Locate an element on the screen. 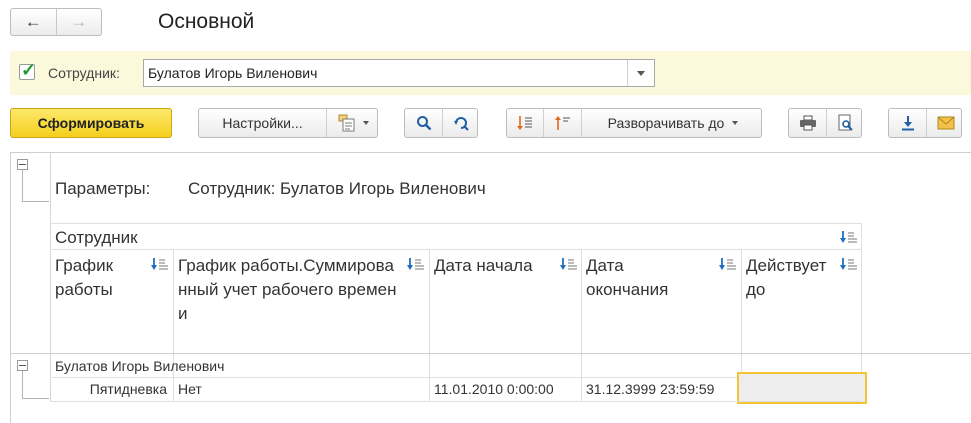  column-header-schedule: График работы is located at coordinates (102, 278).